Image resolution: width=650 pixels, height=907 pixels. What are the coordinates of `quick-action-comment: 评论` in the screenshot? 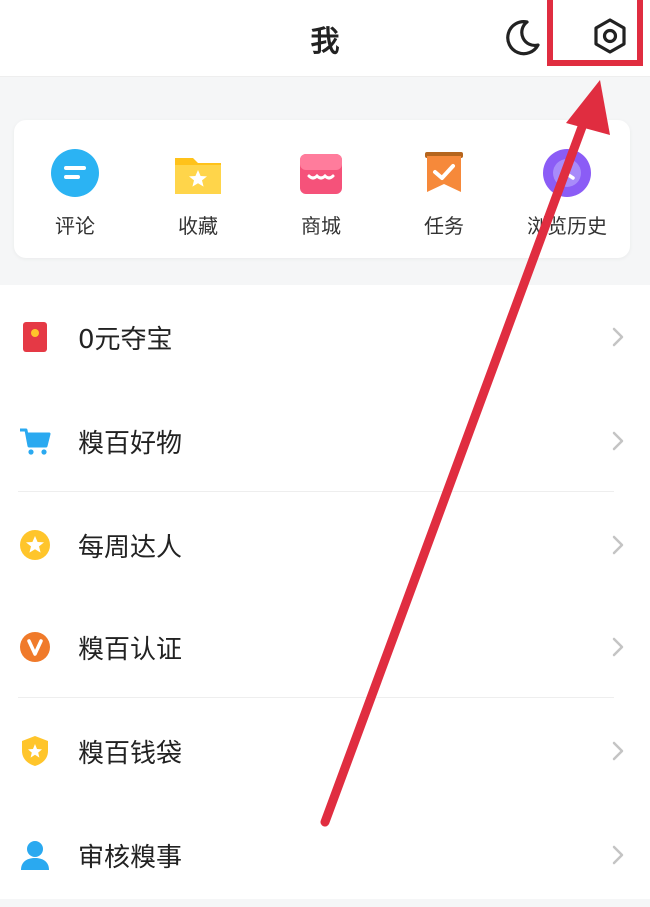 It's located at (75, 192).